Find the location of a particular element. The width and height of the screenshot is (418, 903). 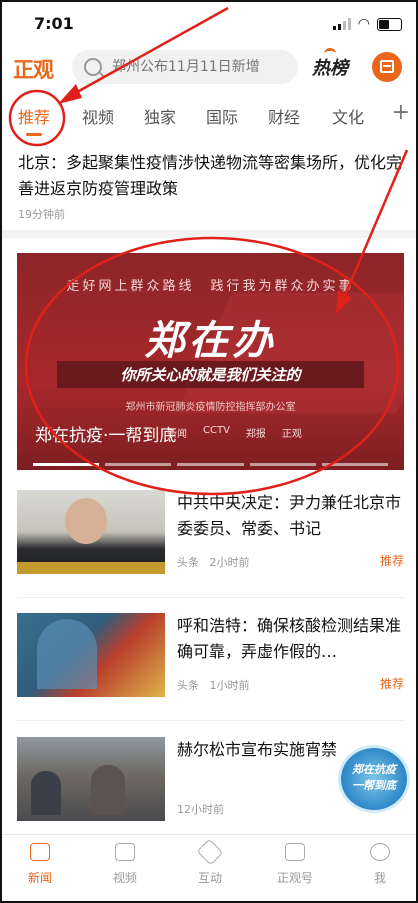

status-icons: ◠ is located at coordinates (367, 24).